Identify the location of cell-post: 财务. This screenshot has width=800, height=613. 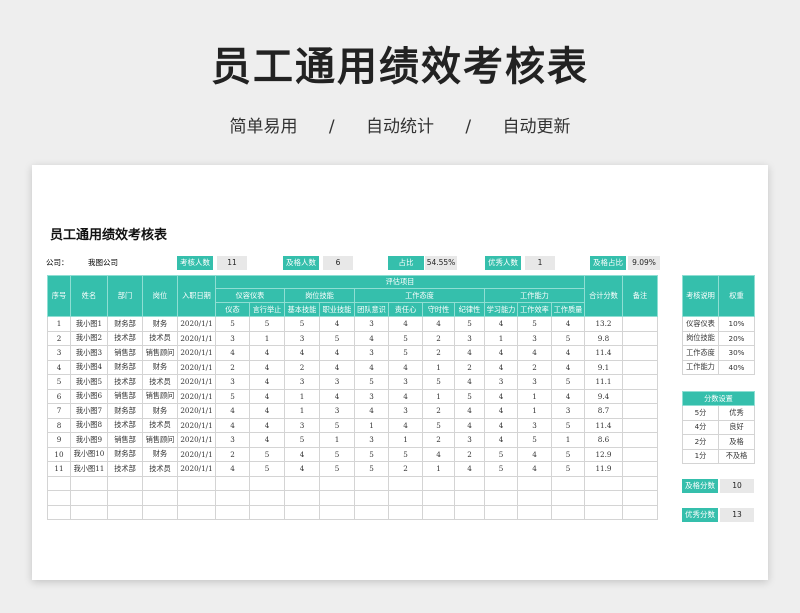
(160, 411).